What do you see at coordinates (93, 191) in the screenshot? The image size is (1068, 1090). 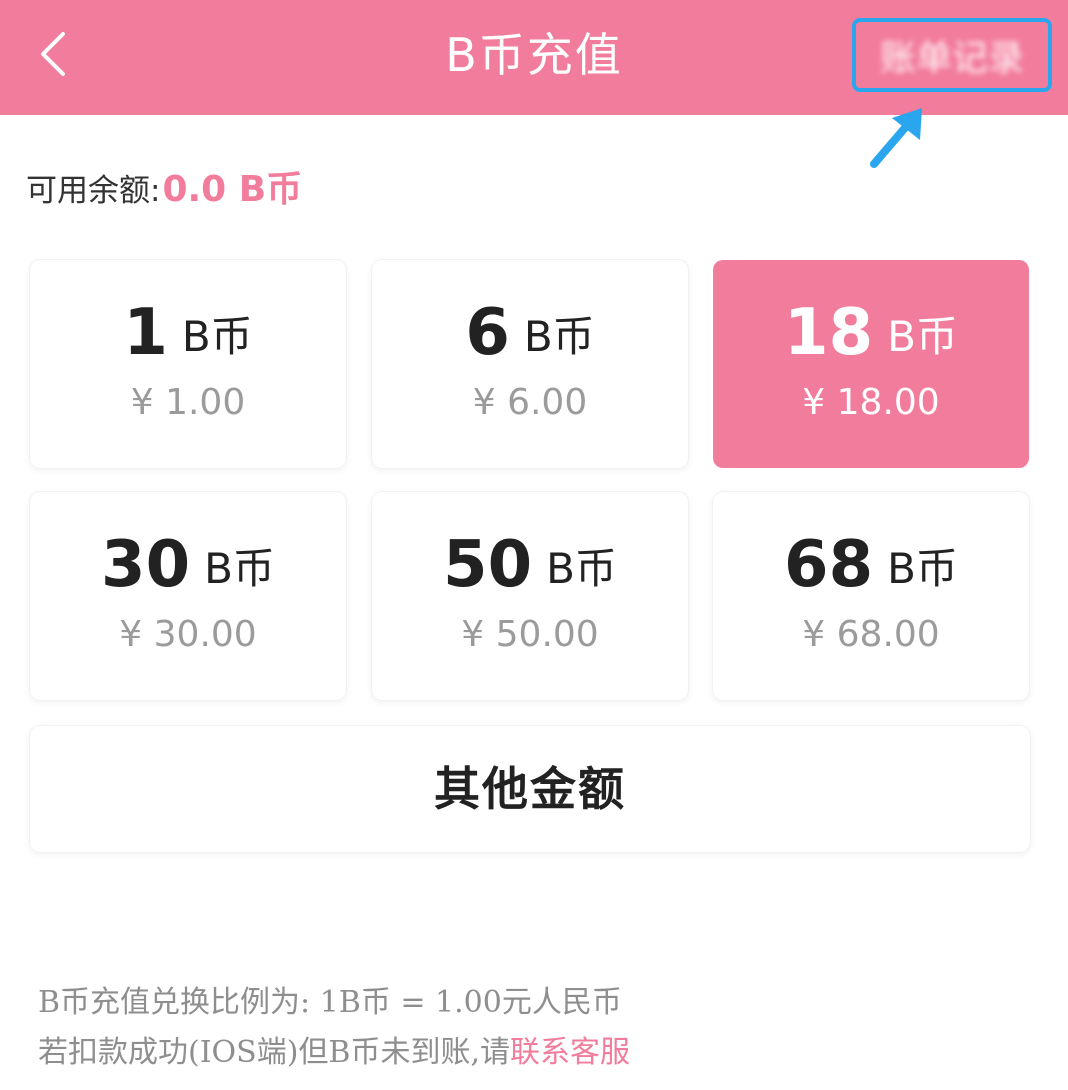 I see `balance-label: 可用余额:` at bounding box center [93, 191].